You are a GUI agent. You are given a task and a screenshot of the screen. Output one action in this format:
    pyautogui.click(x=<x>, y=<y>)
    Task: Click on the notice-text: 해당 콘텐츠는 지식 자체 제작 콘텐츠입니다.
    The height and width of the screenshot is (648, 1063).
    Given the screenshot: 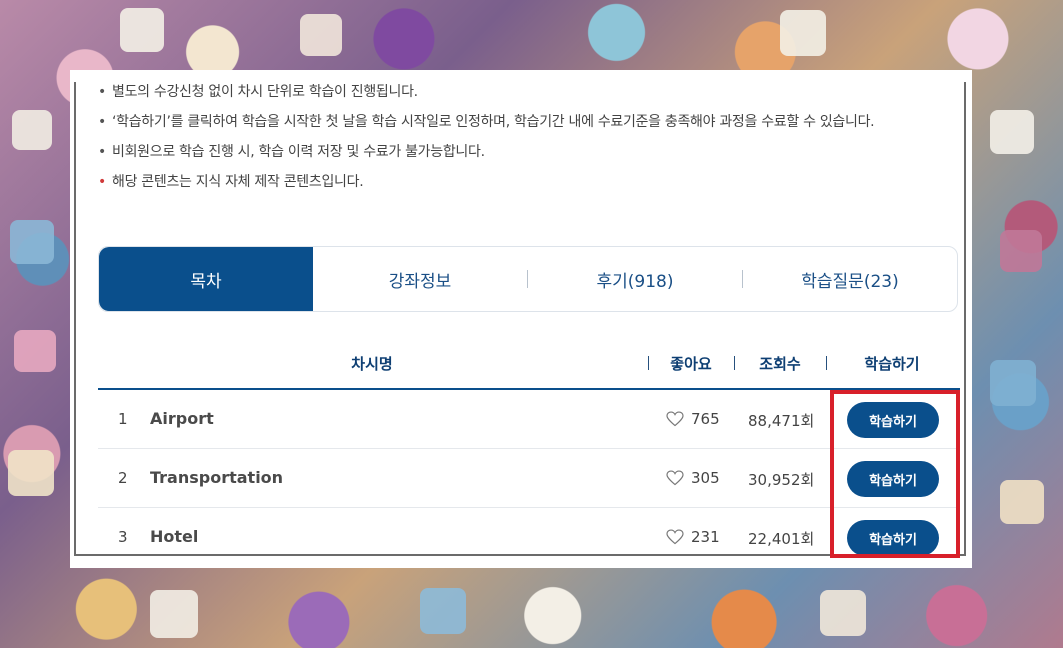 What is the action you would take?
    pyautogui.click(x=238, y=182)
    